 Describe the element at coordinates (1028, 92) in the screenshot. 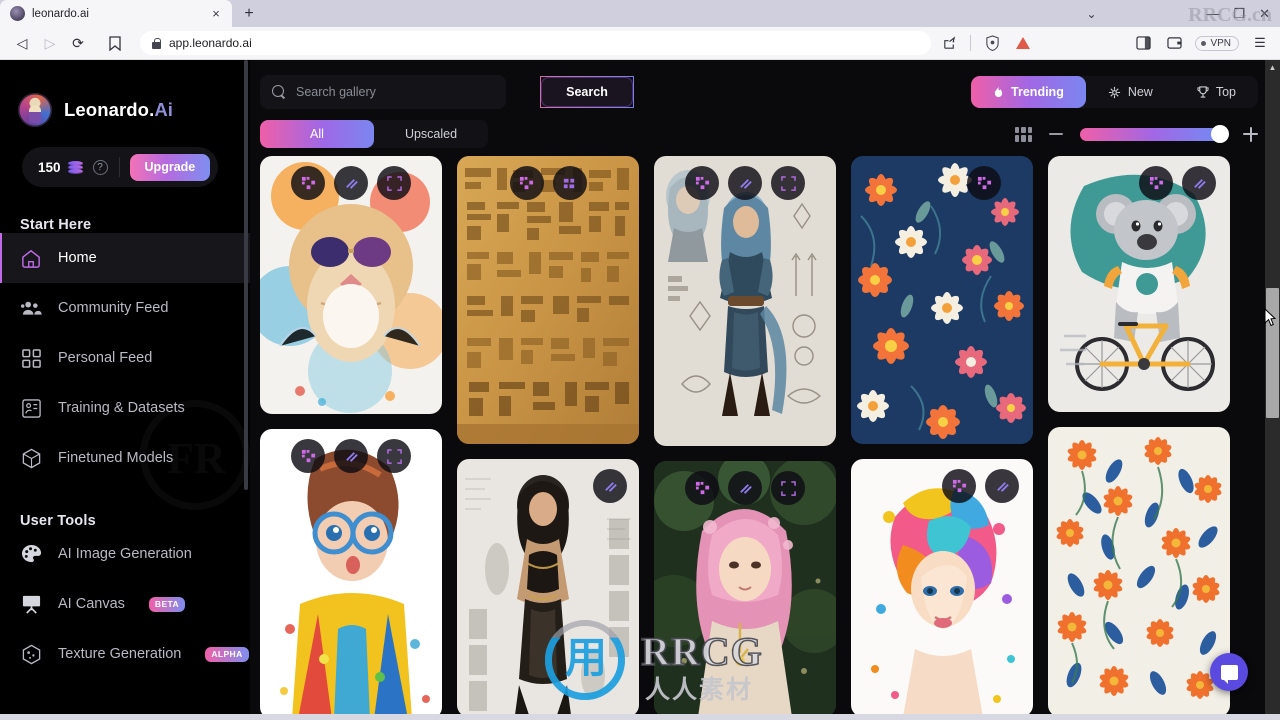

I see `tab-trending: Trending` at that location.